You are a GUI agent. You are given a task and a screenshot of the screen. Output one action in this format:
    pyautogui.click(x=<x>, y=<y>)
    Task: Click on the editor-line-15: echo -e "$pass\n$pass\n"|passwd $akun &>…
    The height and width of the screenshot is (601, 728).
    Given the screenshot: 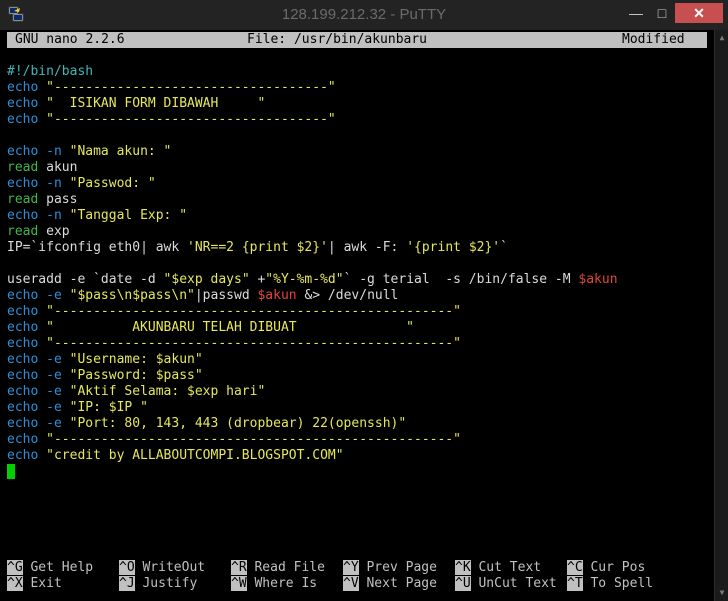 What is the action you would take?
    pyautogui.click(x=203, y=295)
    